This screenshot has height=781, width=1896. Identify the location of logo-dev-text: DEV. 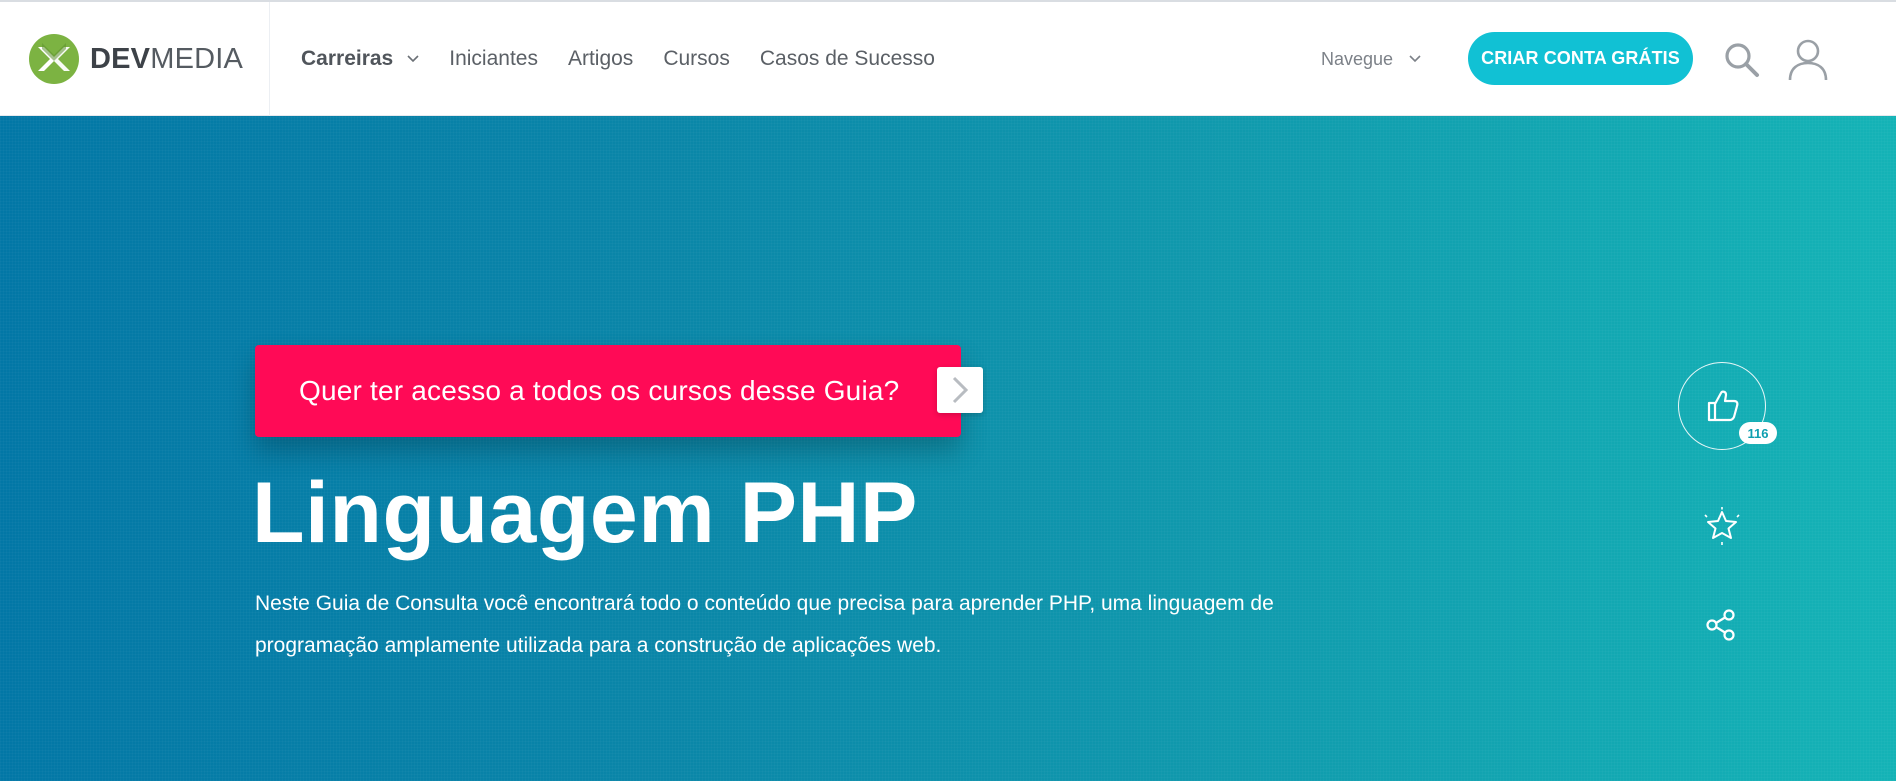
(120, 58).